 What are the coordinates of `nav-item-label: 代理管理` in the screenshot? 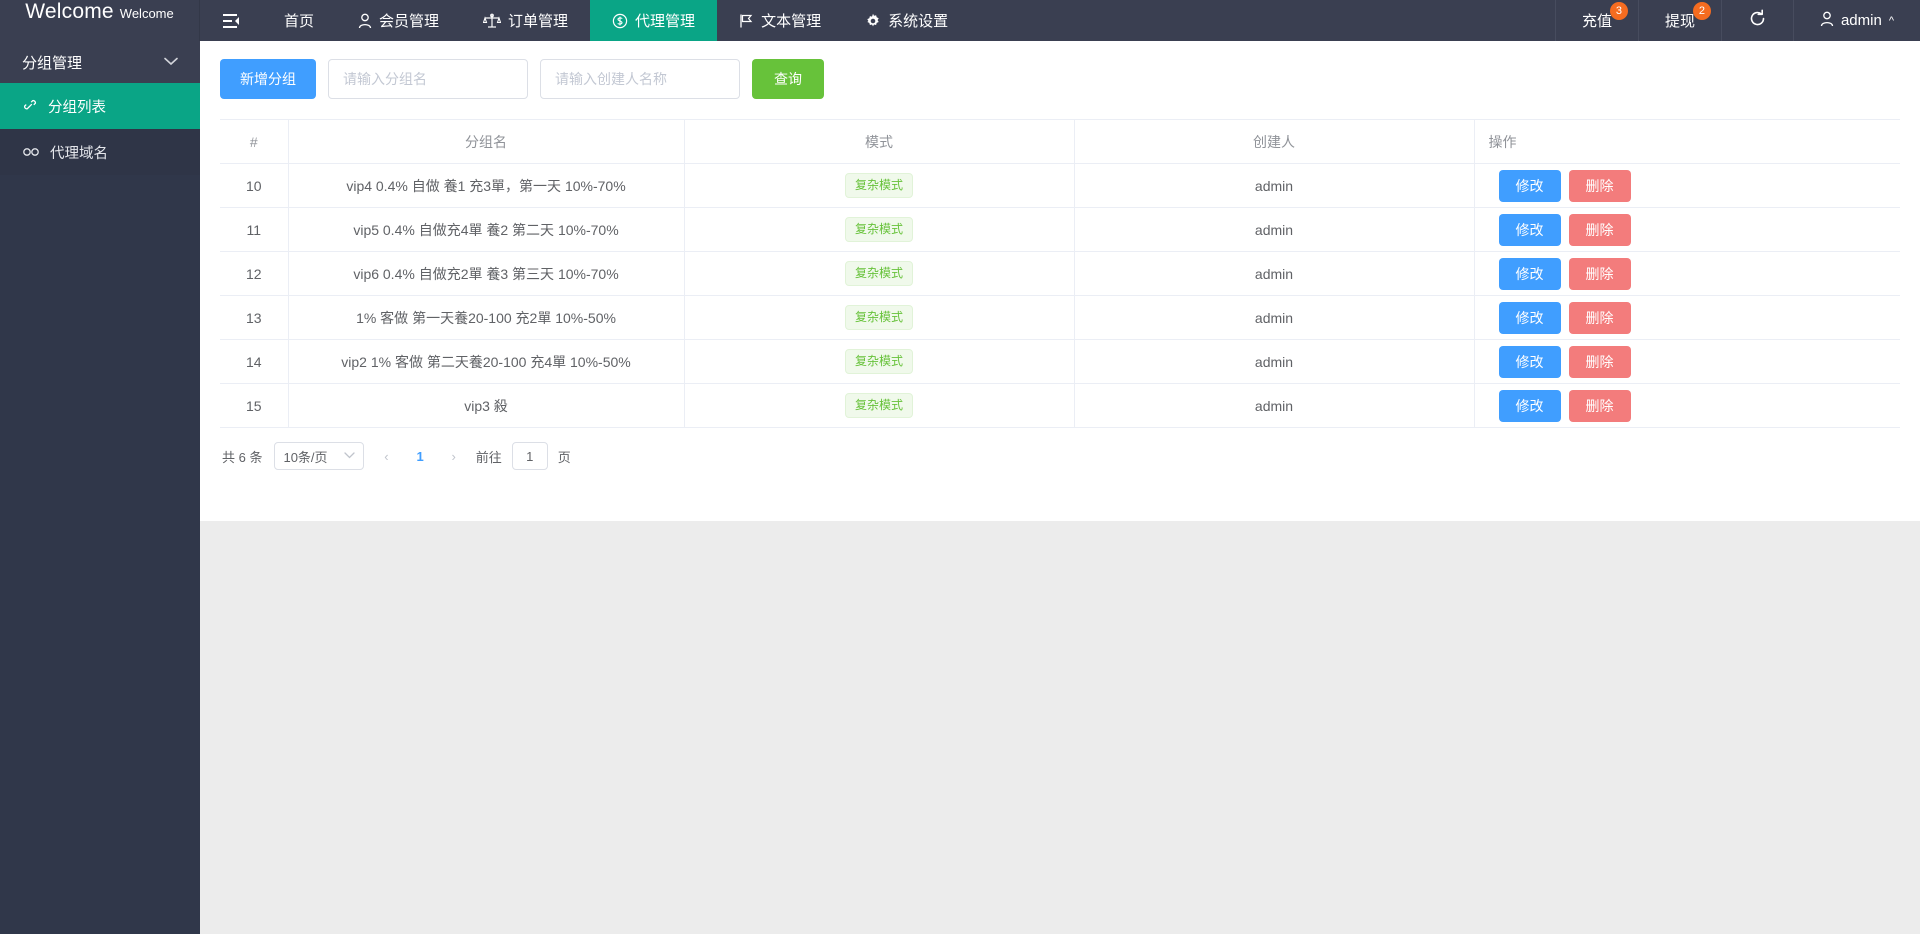 It's located at (665, 21).